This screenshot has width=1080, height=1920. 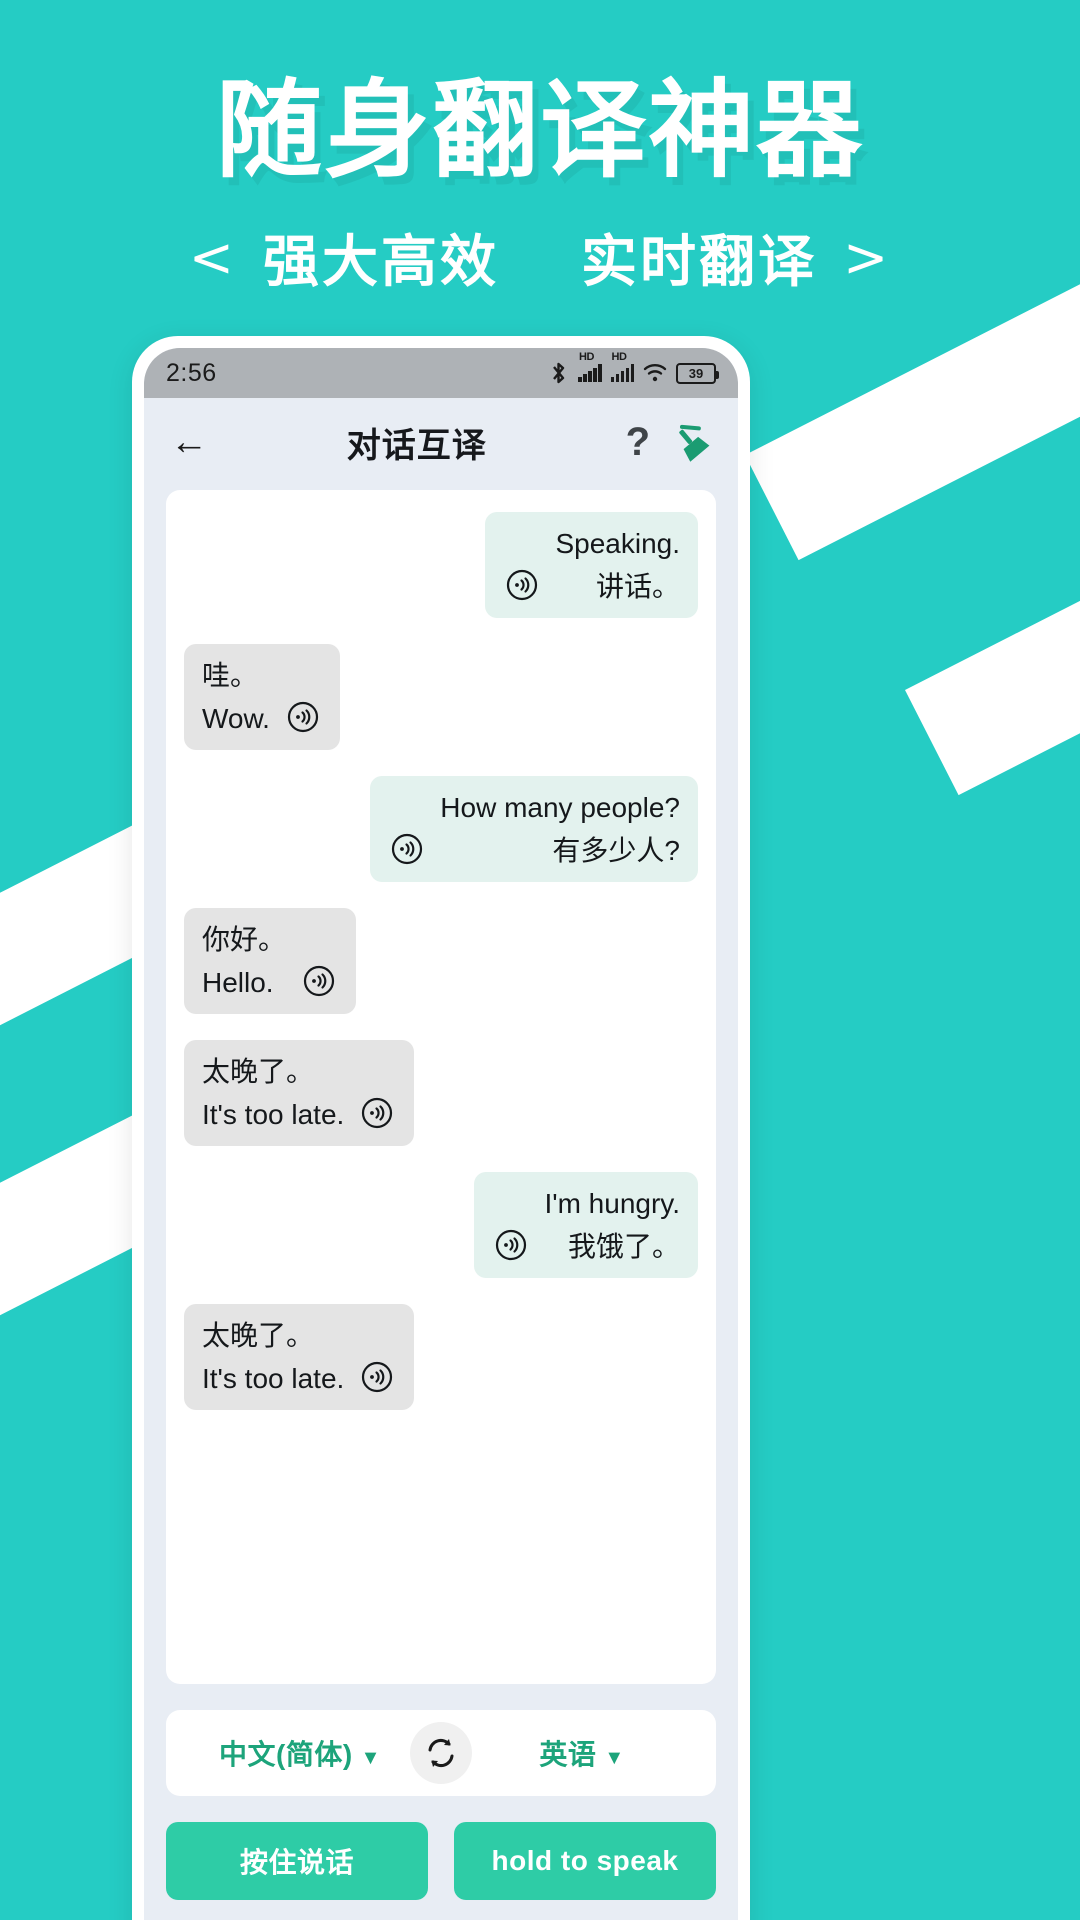 What do you see at coordinates (619, 357) in the screenshot?
I see `signal-hd-label-2: HD` at bounding box center [619, 357].